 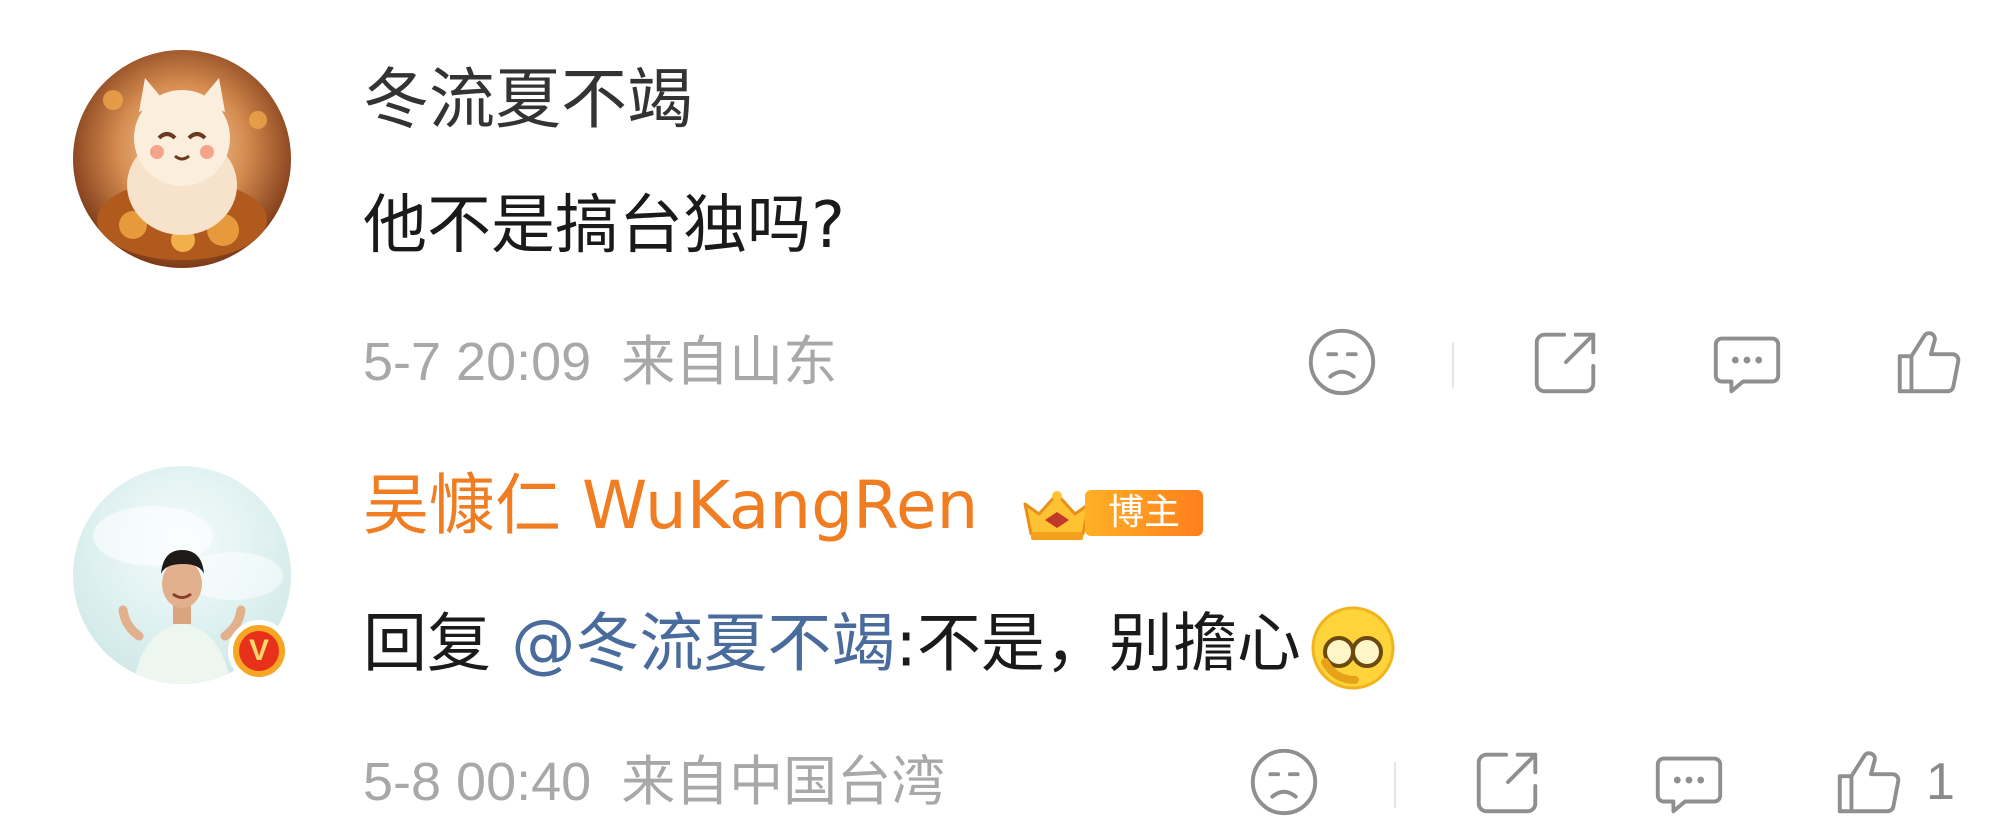 I want to click on comment-meta: 5-7 20:09 来自山东, so click(x=600, y=362).